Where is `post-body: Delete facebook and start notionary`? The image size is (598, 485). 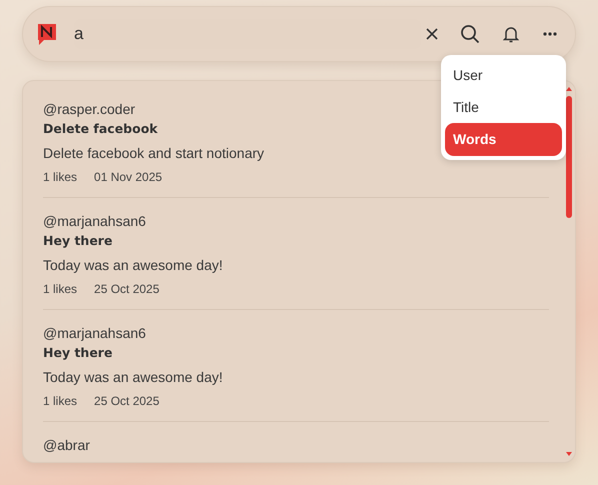 post-body: Delete facebook and start notionary is located at coordinates (153, 153).